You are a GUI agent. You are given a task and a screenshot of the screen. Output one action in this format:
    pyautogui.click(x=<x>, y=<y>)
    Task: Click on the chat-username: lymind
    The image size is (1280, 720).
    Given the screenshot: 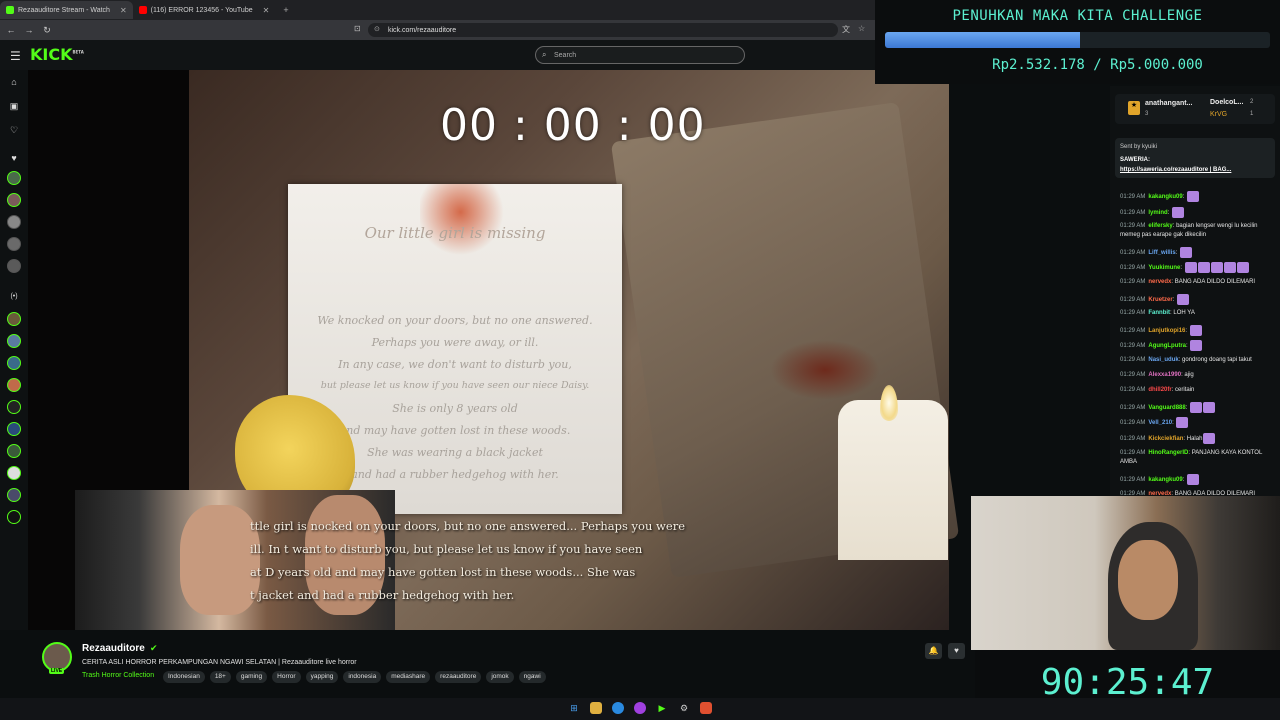 What is the action you would take?
    pyautogui.click(x=1157, y=213)
    